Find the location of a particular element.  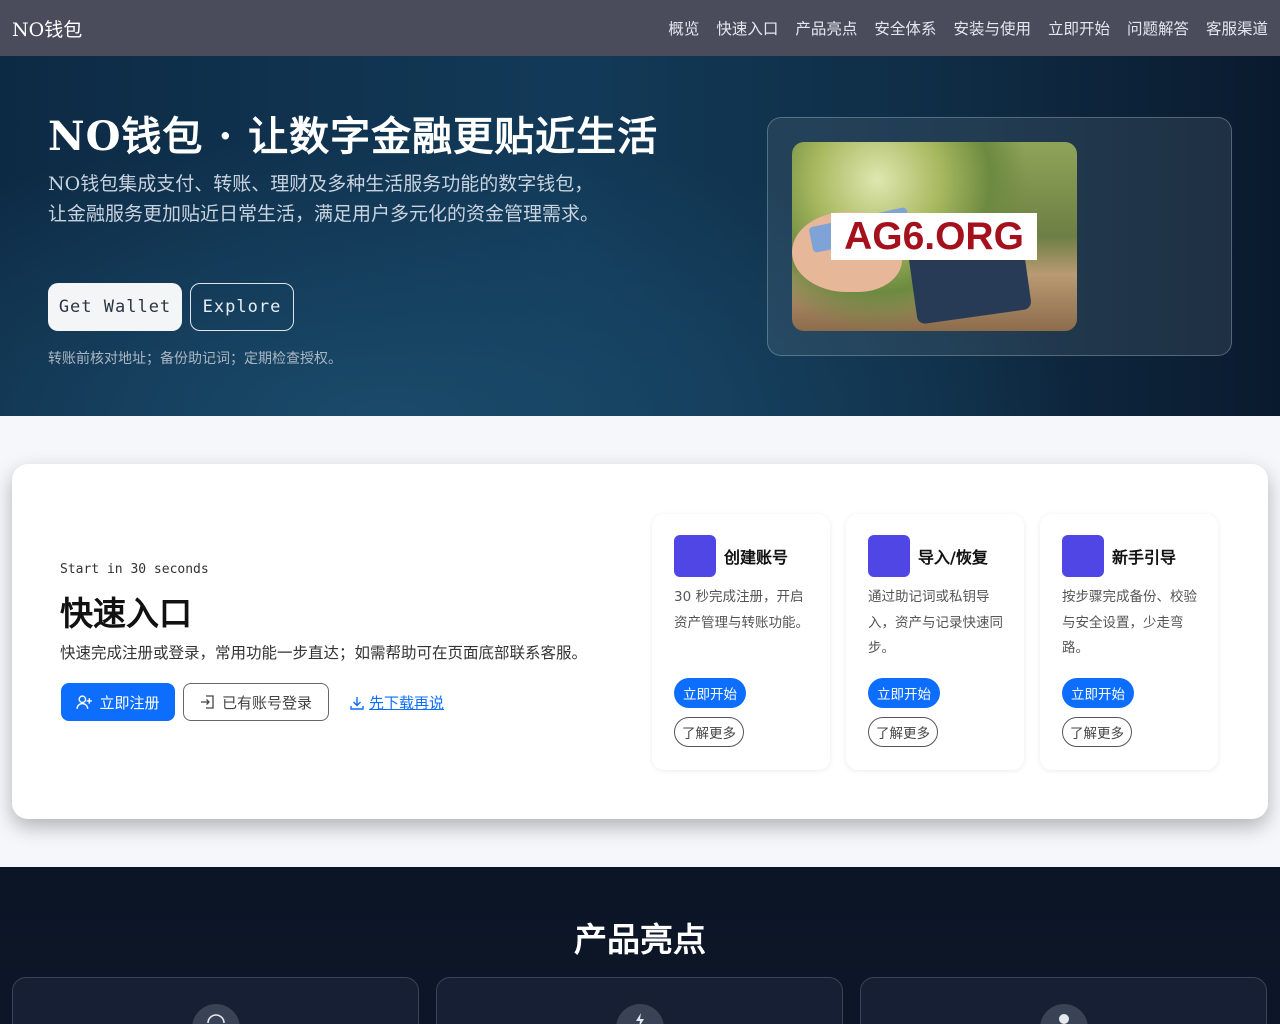

user-icon is located at coordinates (1063, 1014).